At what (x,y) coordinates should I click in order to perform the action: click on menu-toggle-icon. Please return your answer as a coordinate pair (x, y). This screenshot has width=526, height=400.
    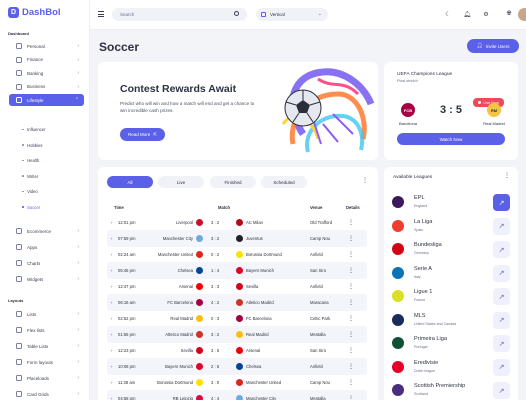
    Looking at the image, I should click on (101, 14).